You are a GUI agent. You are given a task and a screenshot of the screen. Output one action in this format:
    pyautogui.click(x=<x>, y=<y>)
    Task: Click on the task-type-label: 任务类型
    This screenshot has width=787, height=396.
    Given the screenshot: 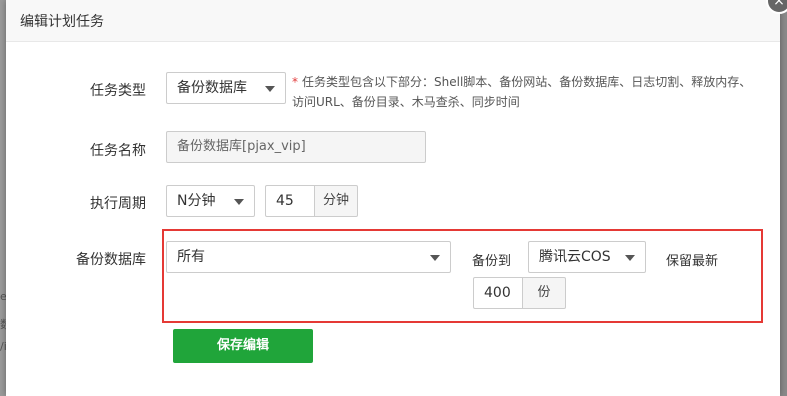 What is the action you would take?
    pyautogui.click(x=118, y=91)
    